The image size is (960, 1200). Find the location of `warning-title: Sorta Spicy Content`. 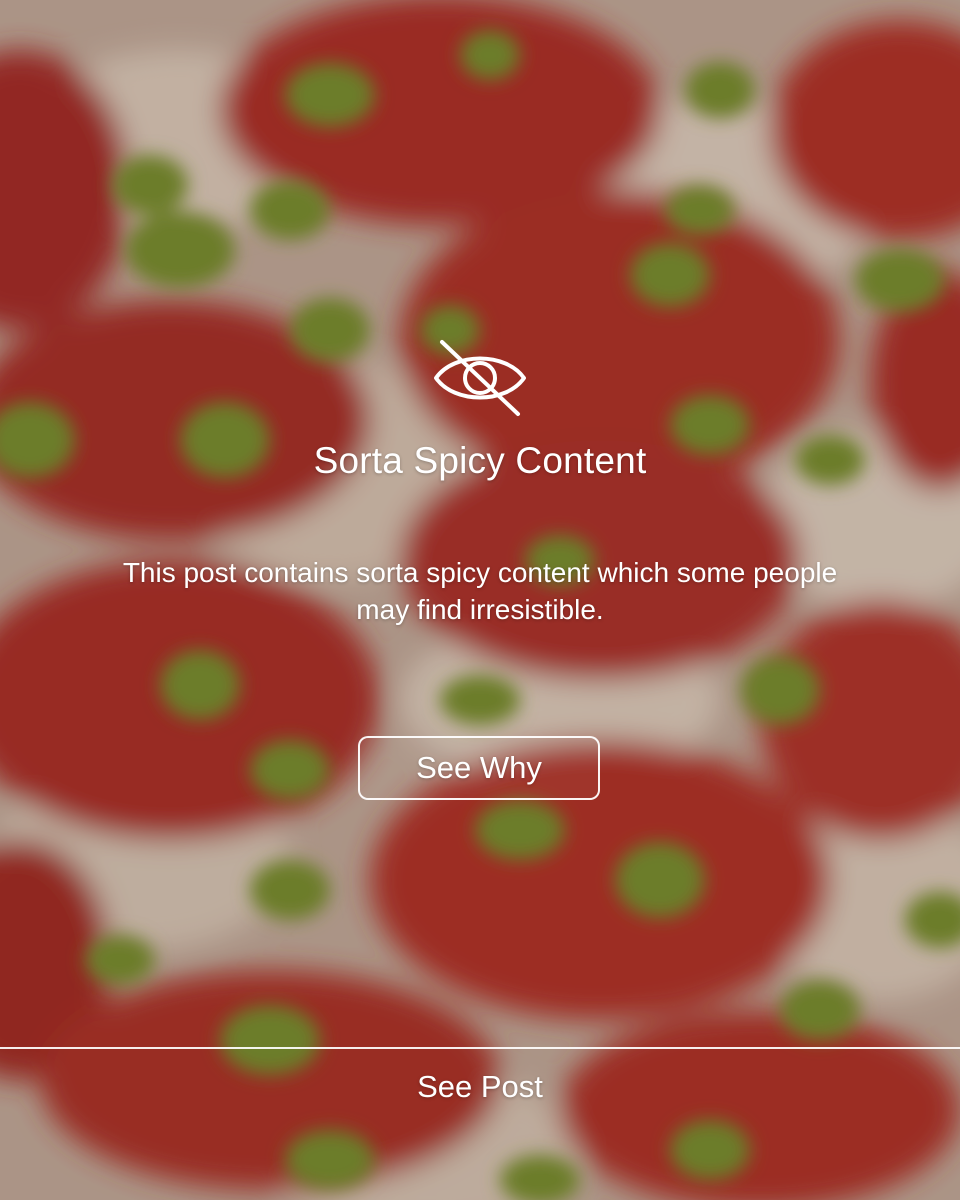

warning-title: Sorta Spicy Content is located at coordinates (480, 460).